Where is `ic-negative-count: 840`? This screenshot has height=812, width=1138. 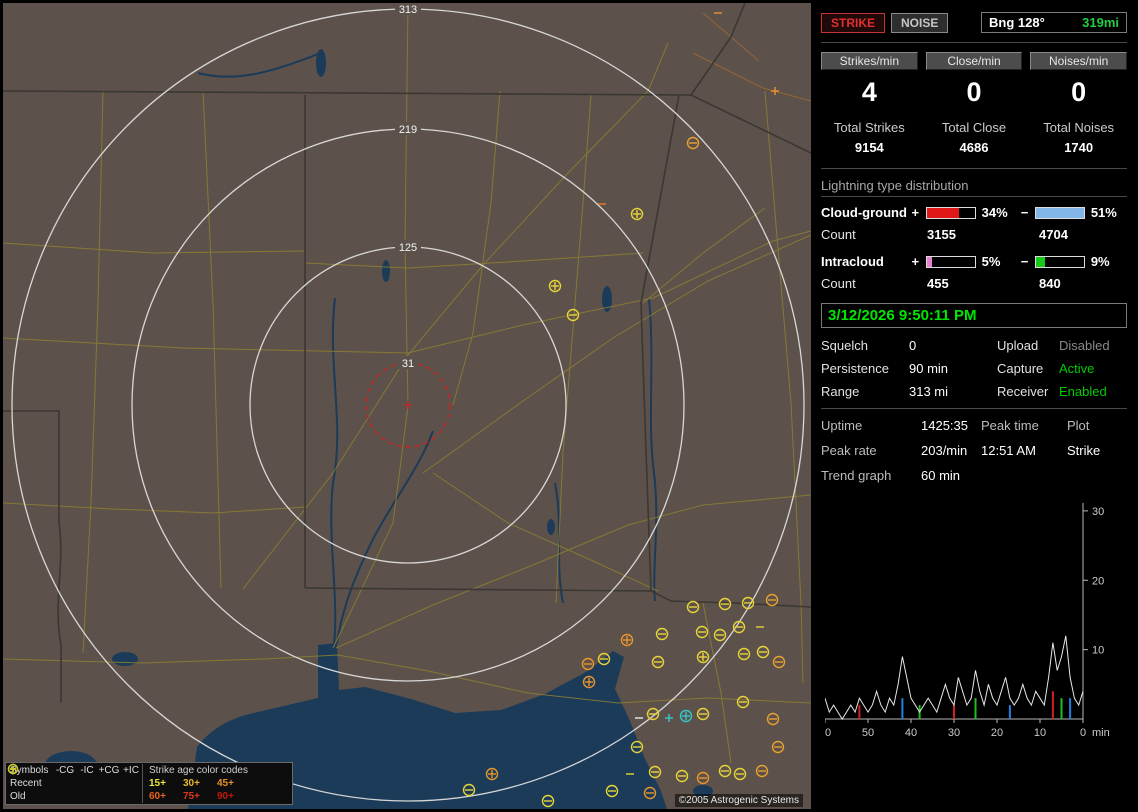
ic-negative-count: 840 is located at coordinates (1050, 283).